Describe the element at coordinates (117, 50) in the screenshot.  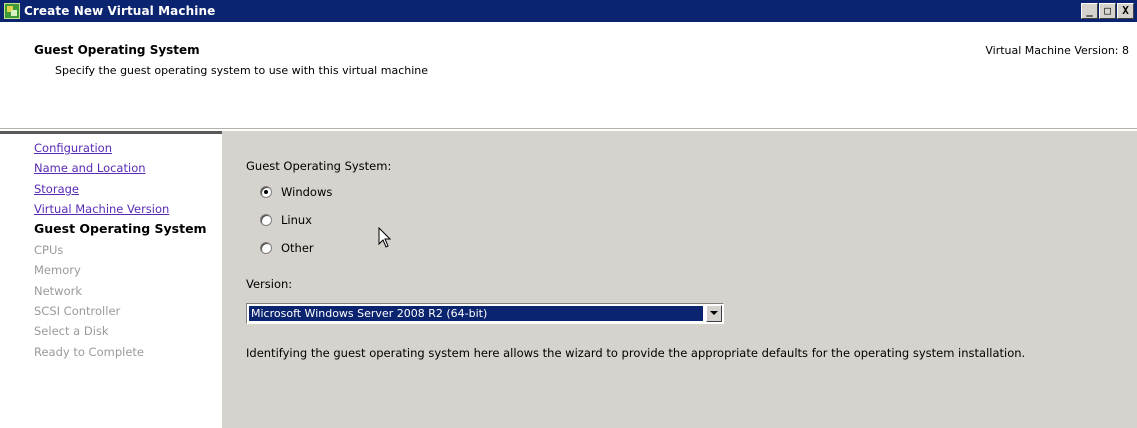
I see `page-title: Guest Operating System` at that location.